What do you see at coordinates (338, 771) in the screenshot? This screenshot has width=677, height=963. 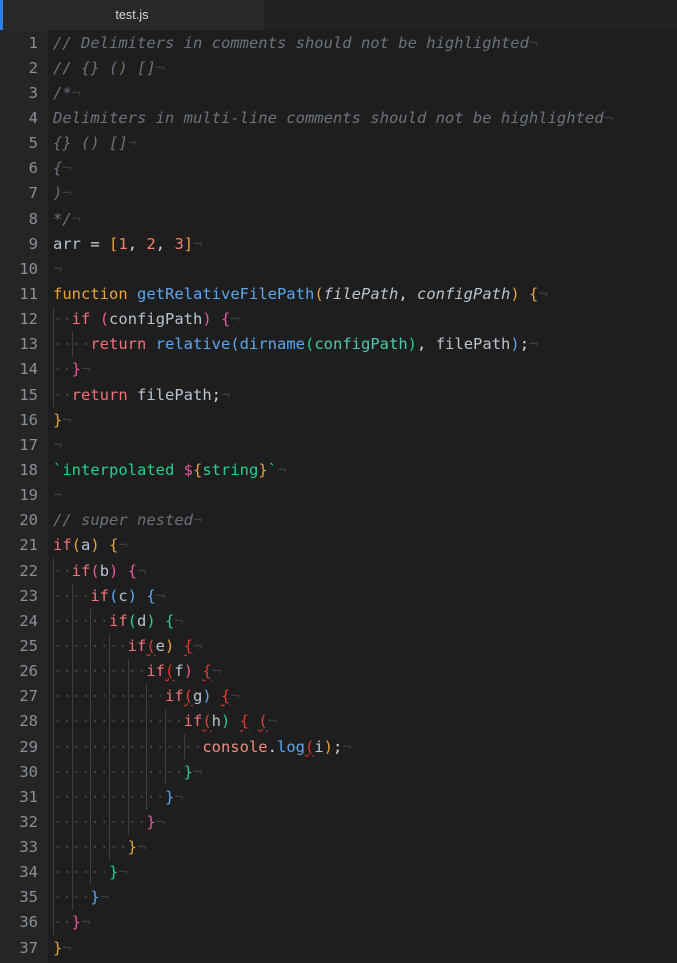 I see `code-line: 30 ··············}¬` at bounding box center [338, 771].